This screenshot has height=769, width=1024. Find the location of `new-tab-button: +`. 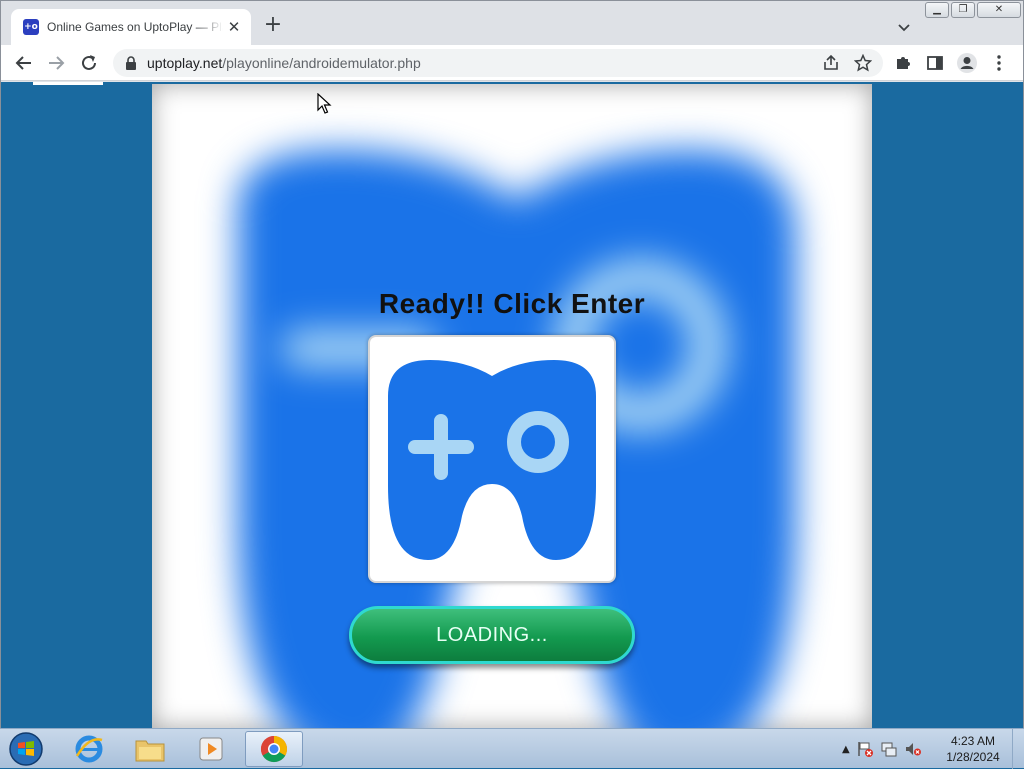

new-tab-button: + is located at coordinates (273, 25).